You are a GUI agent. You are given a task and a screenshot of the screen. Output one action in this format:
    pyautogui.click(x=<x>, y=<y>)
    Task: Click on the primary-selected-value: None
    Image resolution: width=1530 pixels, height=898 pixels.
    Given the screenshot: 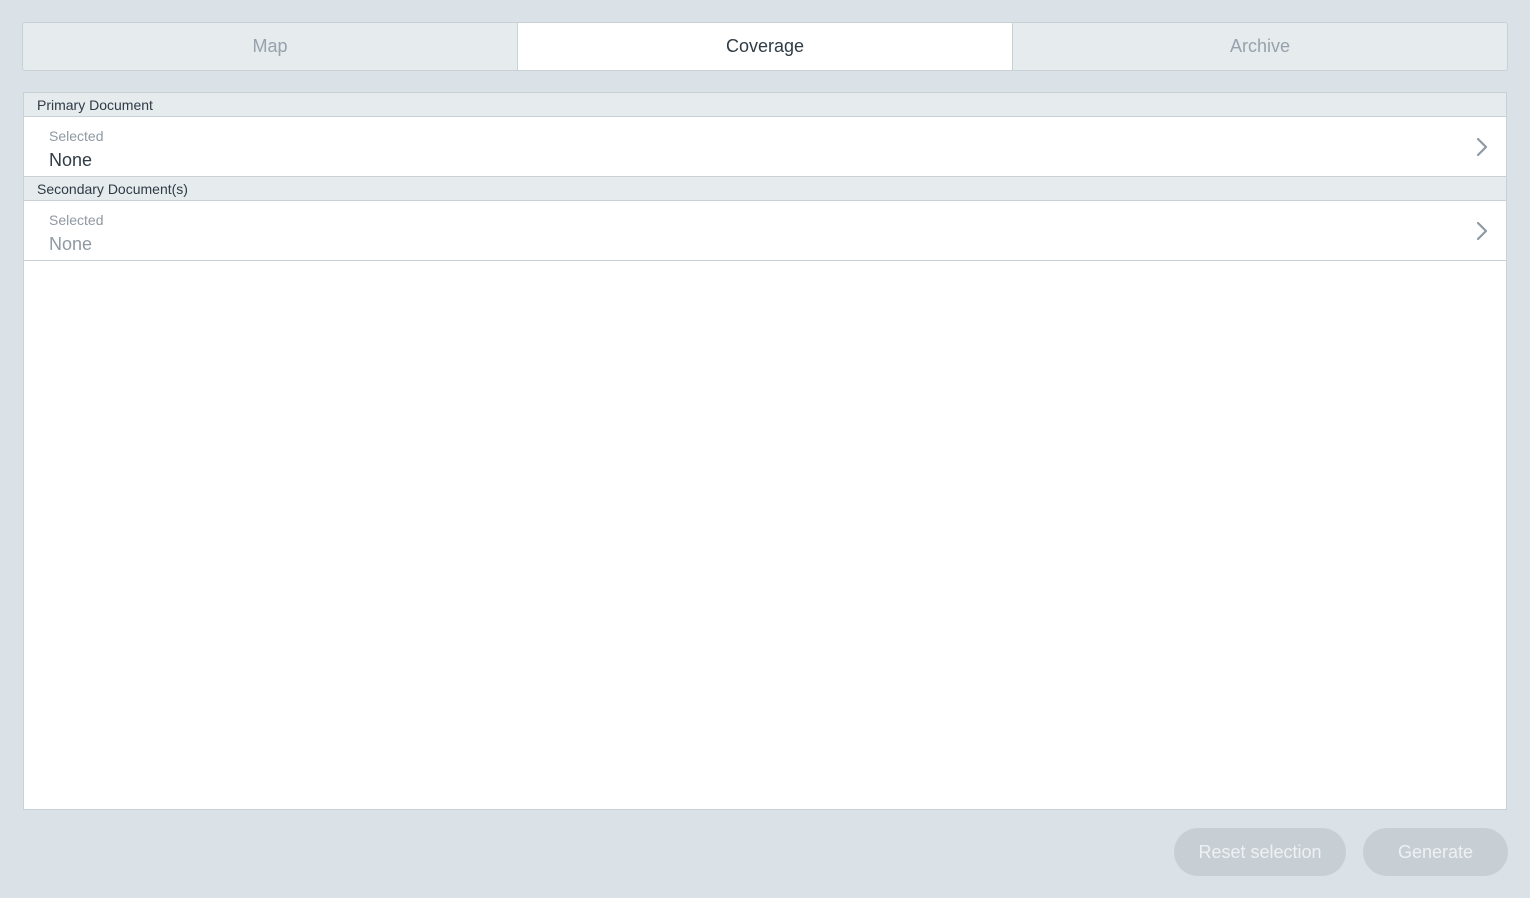 What is the action you would take?
    pyautogui.click(x=71, y=160)
    